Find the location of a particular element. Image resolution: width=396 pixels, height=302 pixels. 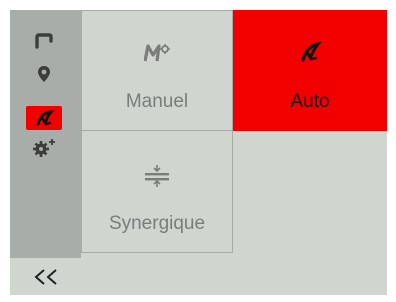

mode-label-auto: Auto is located at coordinates (310, 101).